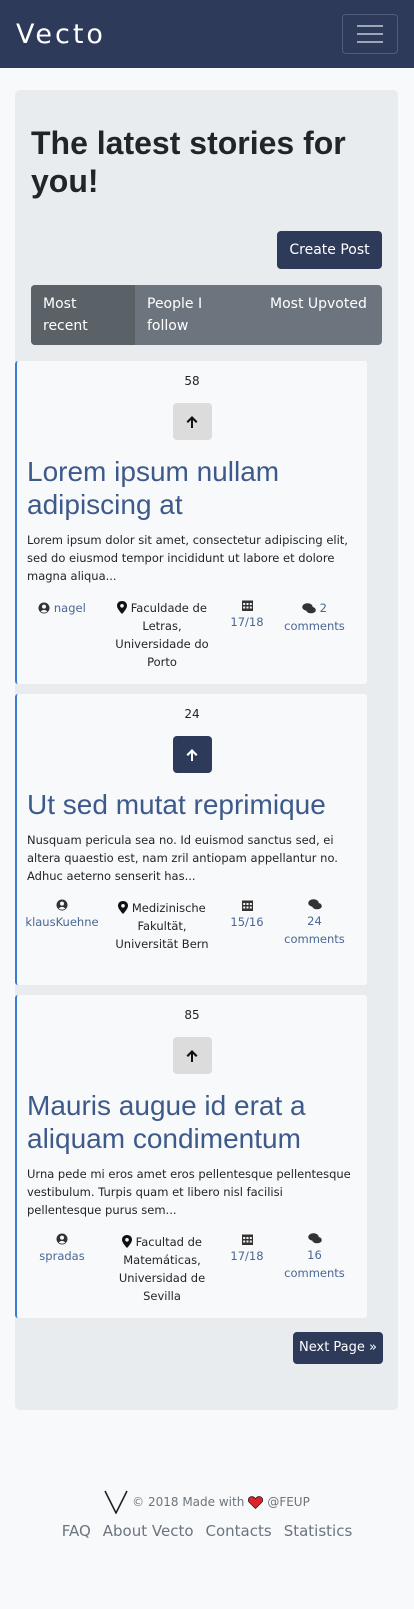 This screenshot has width=414, height=1609. I want to click on navbar: Vecto, so click(207, 34).